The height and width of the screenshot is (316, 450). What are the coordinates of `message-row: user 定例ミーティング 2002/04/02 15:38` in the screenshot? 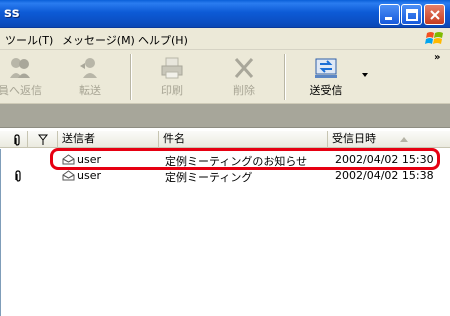 It's located at (225, 176).